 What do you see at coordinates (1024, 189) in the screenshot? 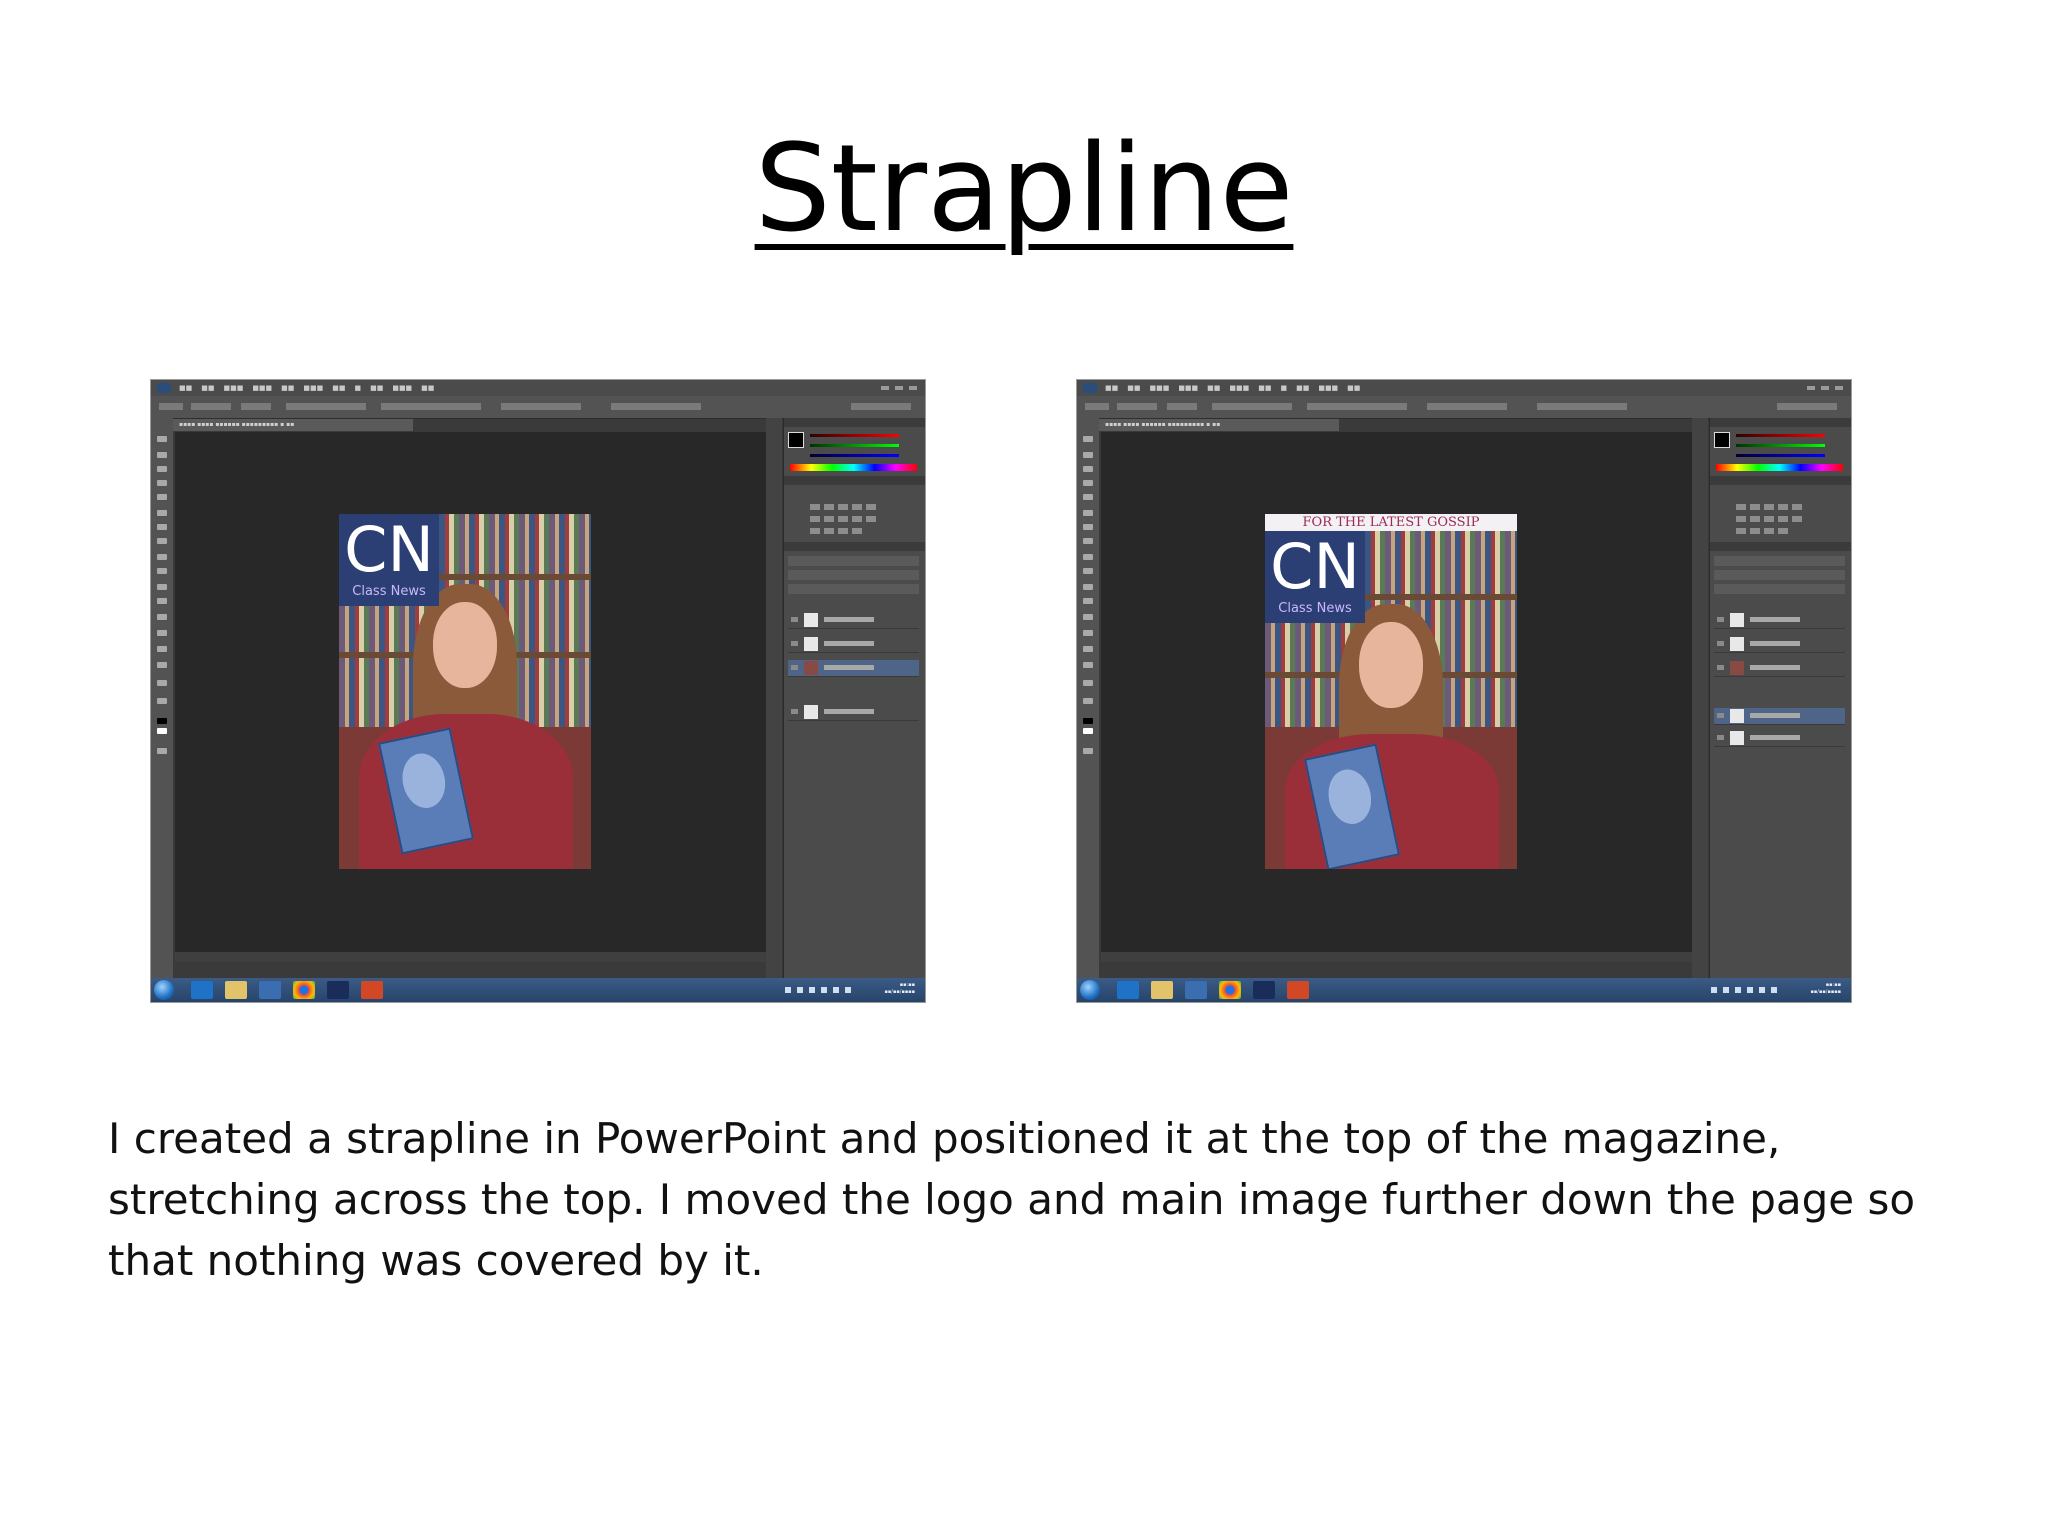
I see `slide-title: Strapline` at bounding box center [1024, 189].